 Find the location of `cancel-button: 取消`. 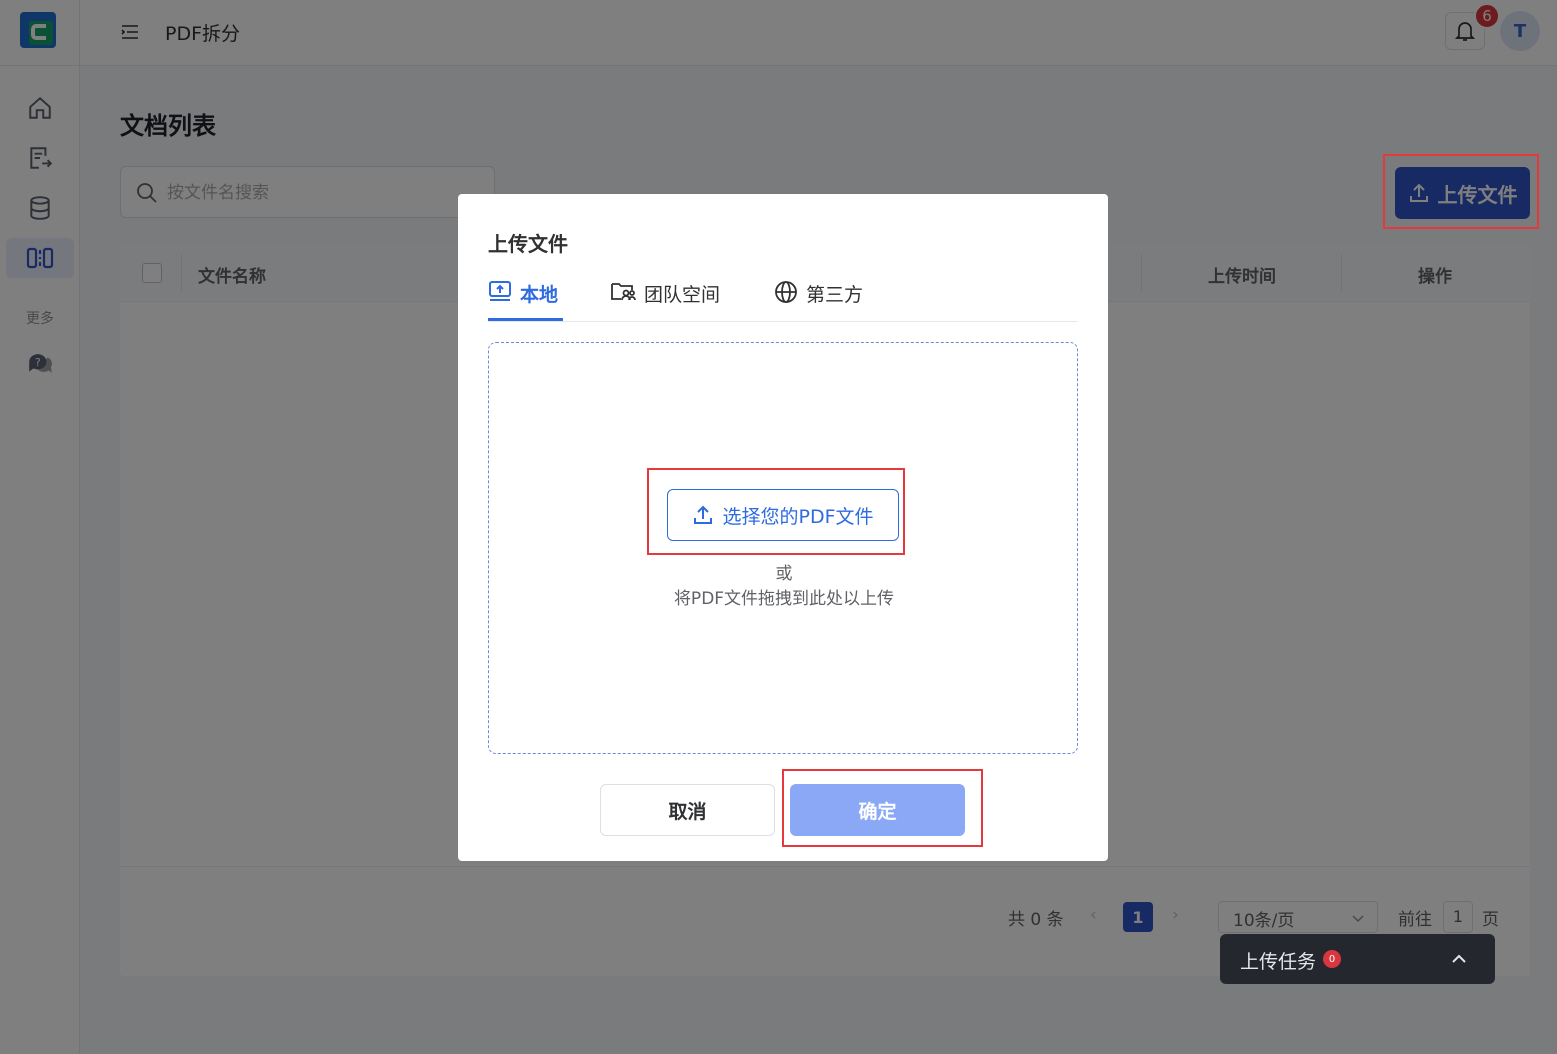

cancel-button: 取消 is located at coordinates (687, 810).